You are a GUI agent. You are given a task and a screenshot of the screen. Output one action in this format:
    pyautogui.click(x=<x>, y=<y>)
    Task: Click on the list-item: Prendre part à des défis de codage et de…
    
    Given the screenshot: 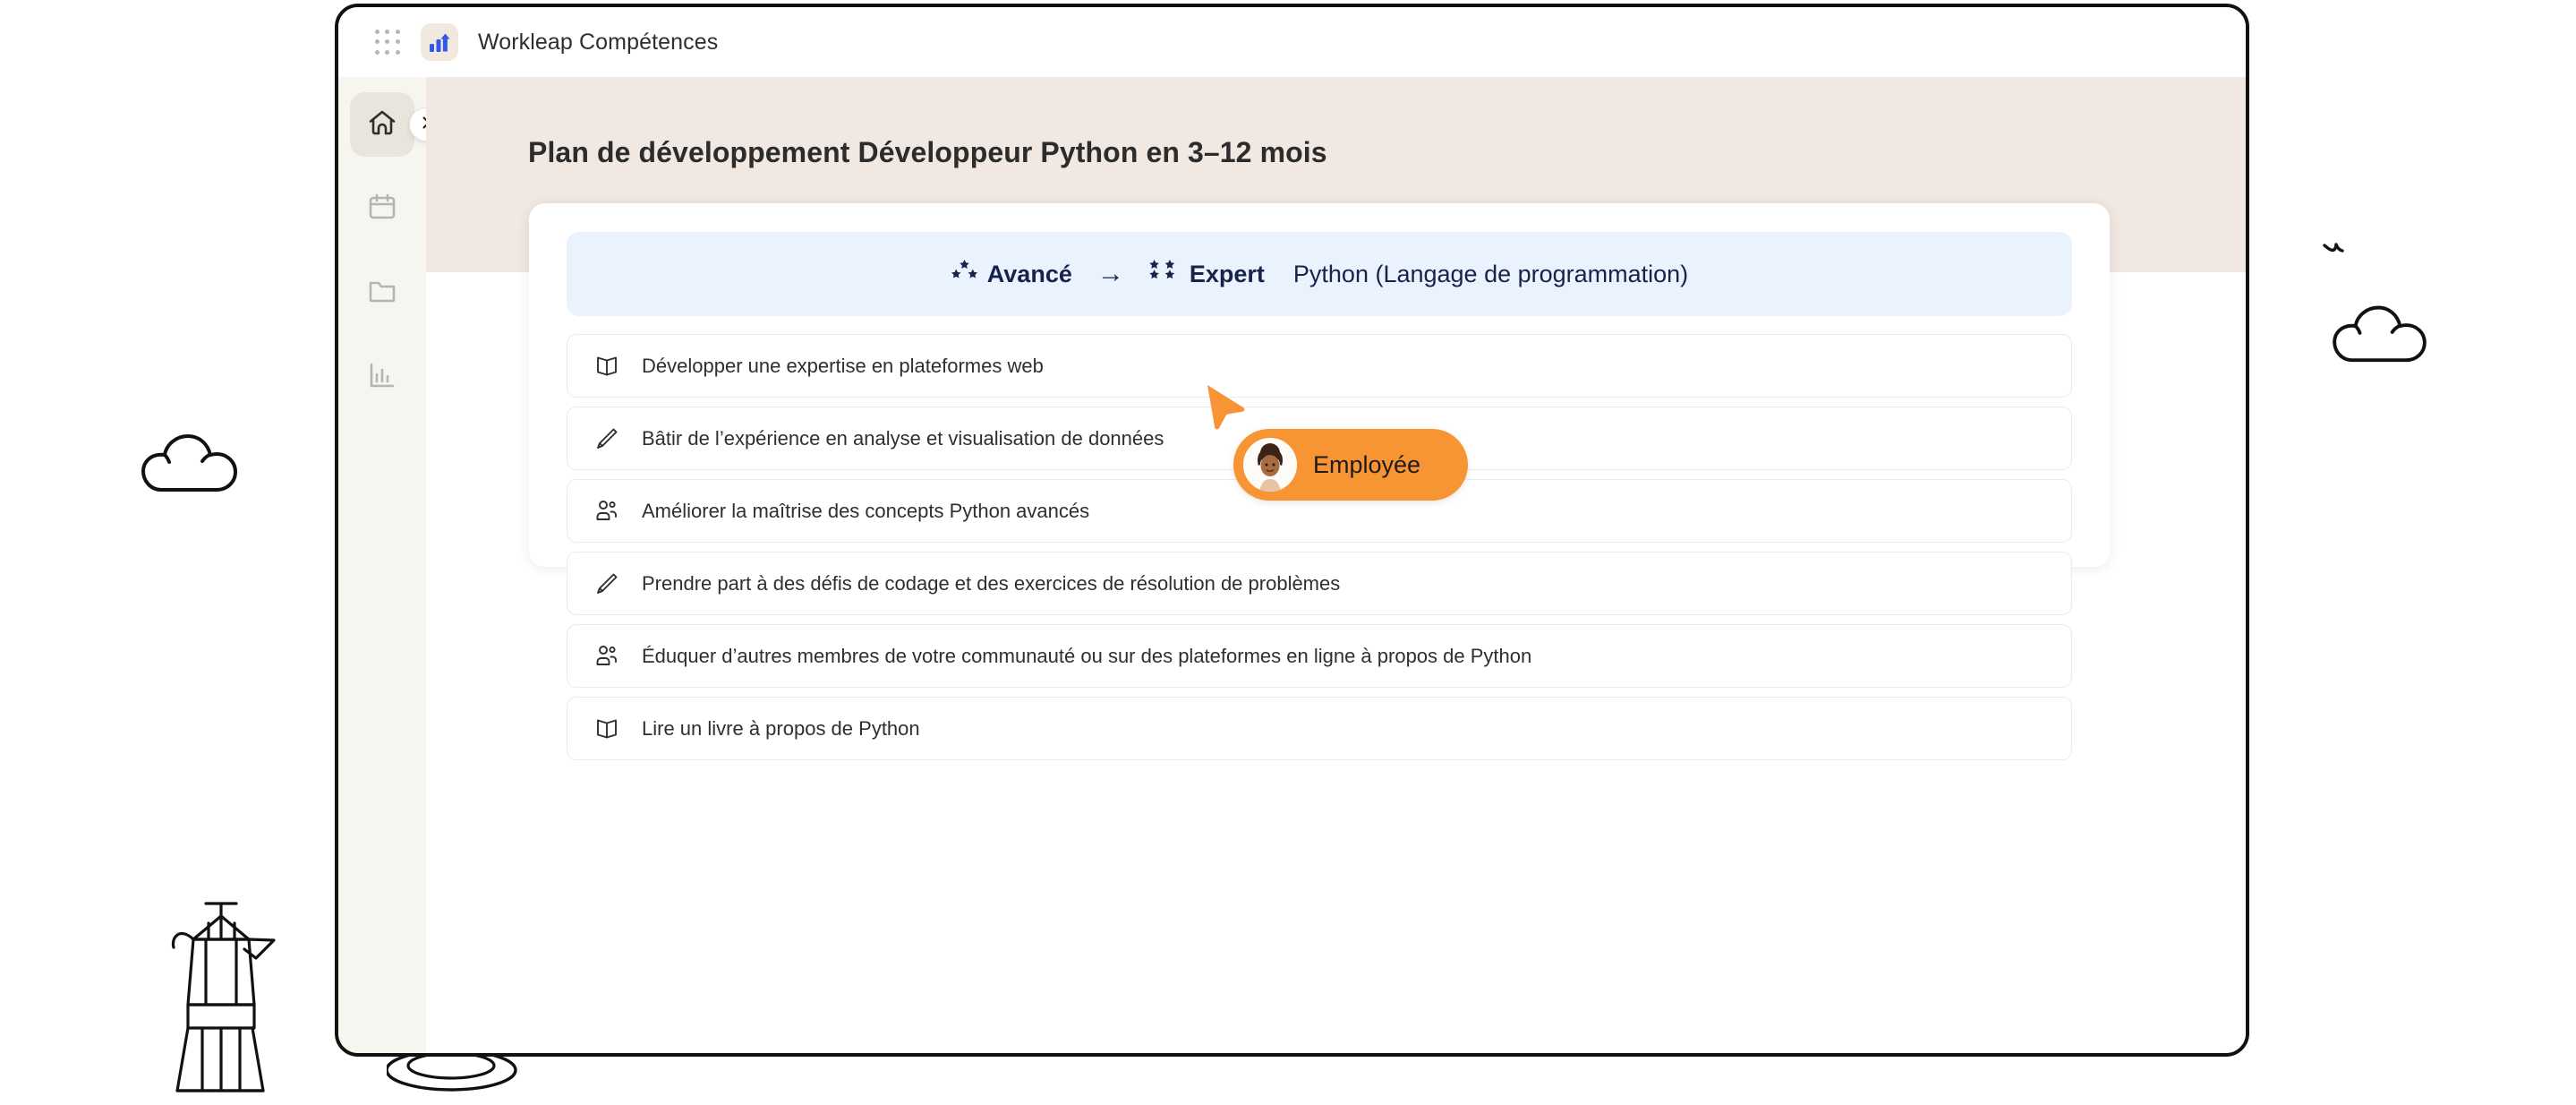 What is the action you would take?
    pyautogui.click(x=1319, y=584)
    